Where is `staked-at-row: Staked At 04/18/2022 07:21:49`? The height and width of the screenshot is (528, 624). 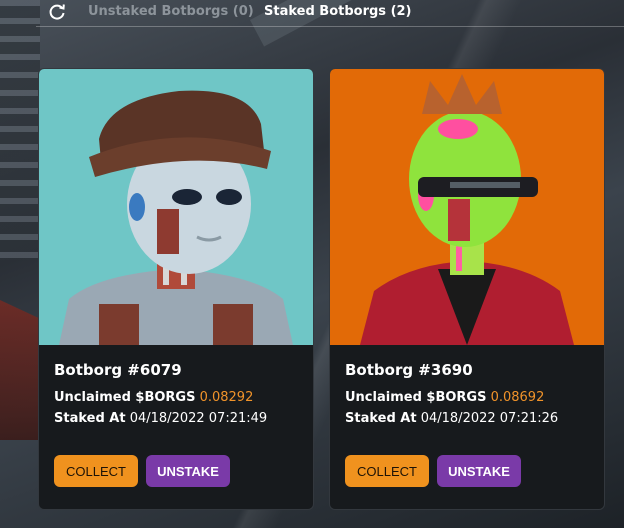 staked-at-row: Staked At 04/18/2022 07:21:49 is located at coordinates (178, 418).